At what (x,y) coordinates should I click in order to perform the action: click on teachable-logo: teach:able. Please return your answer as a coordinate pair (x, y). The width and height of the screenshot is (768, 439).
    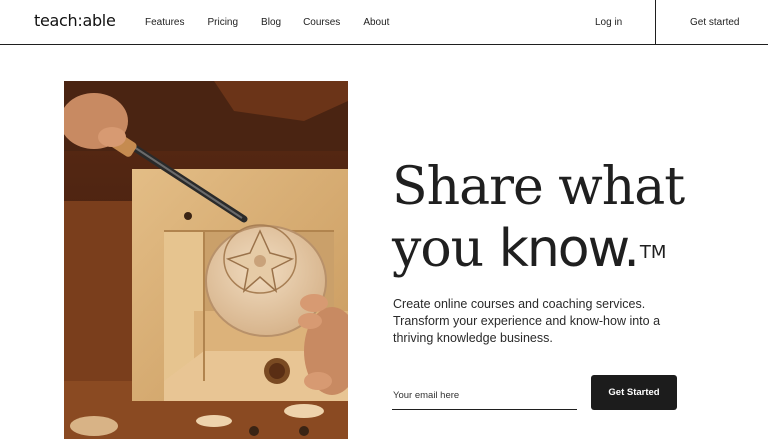
    Looking at the image, I should click on (75, 20).